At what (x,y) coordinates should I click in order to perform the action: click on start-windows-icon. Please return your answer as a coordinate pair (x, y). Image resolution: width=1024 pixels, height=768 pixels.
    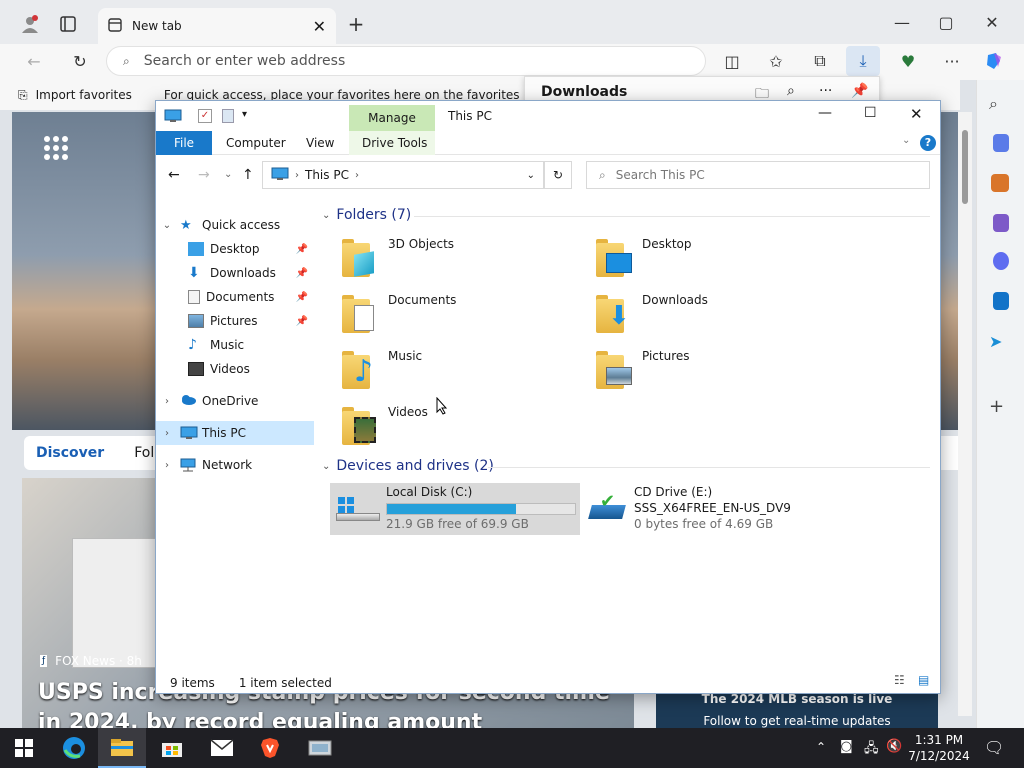
    Looking at the image, I should click on (24, 748).